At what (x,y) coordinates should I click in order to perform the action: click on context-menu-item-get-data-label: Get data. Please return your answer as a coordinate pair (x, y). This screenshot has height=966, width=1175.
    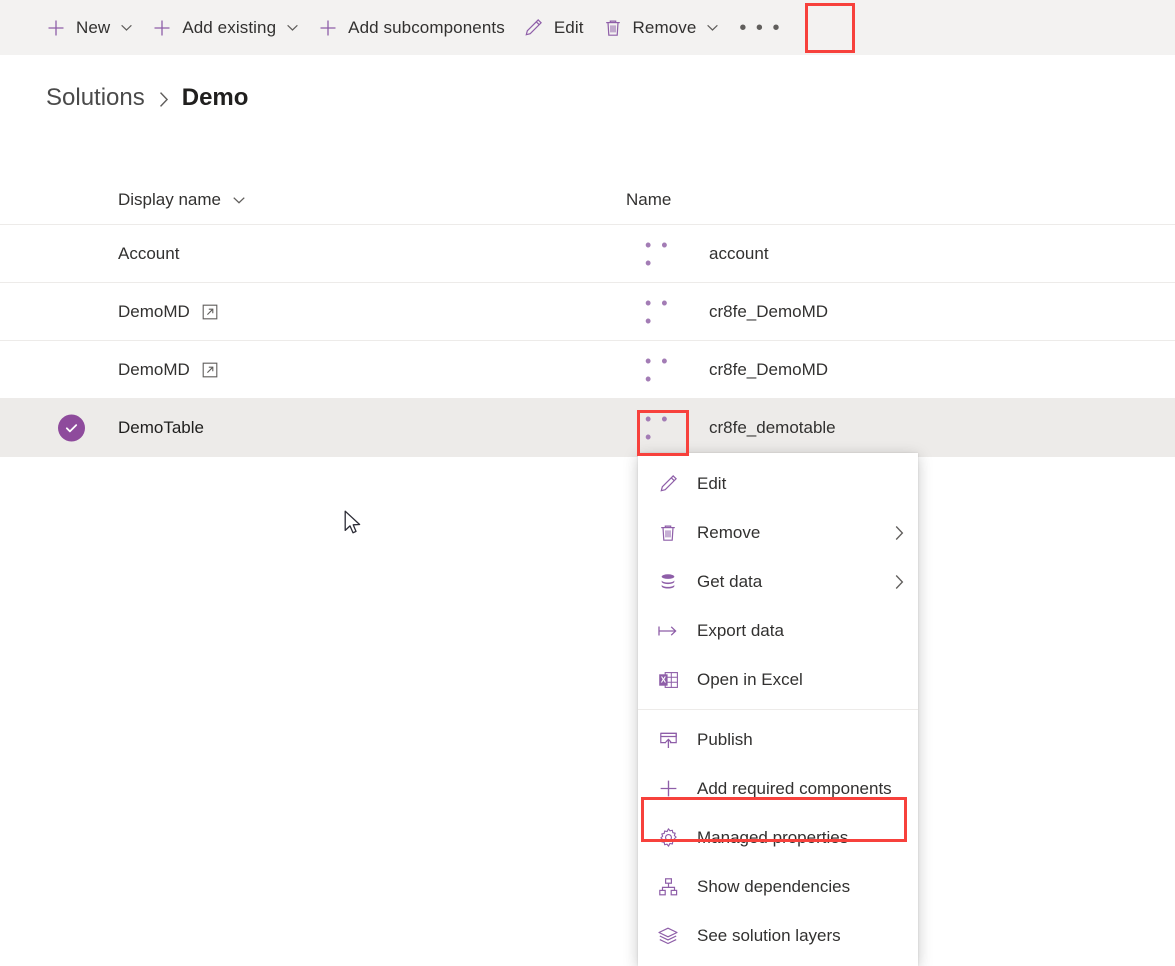
    Looking at the image, I should click on (730, 581).